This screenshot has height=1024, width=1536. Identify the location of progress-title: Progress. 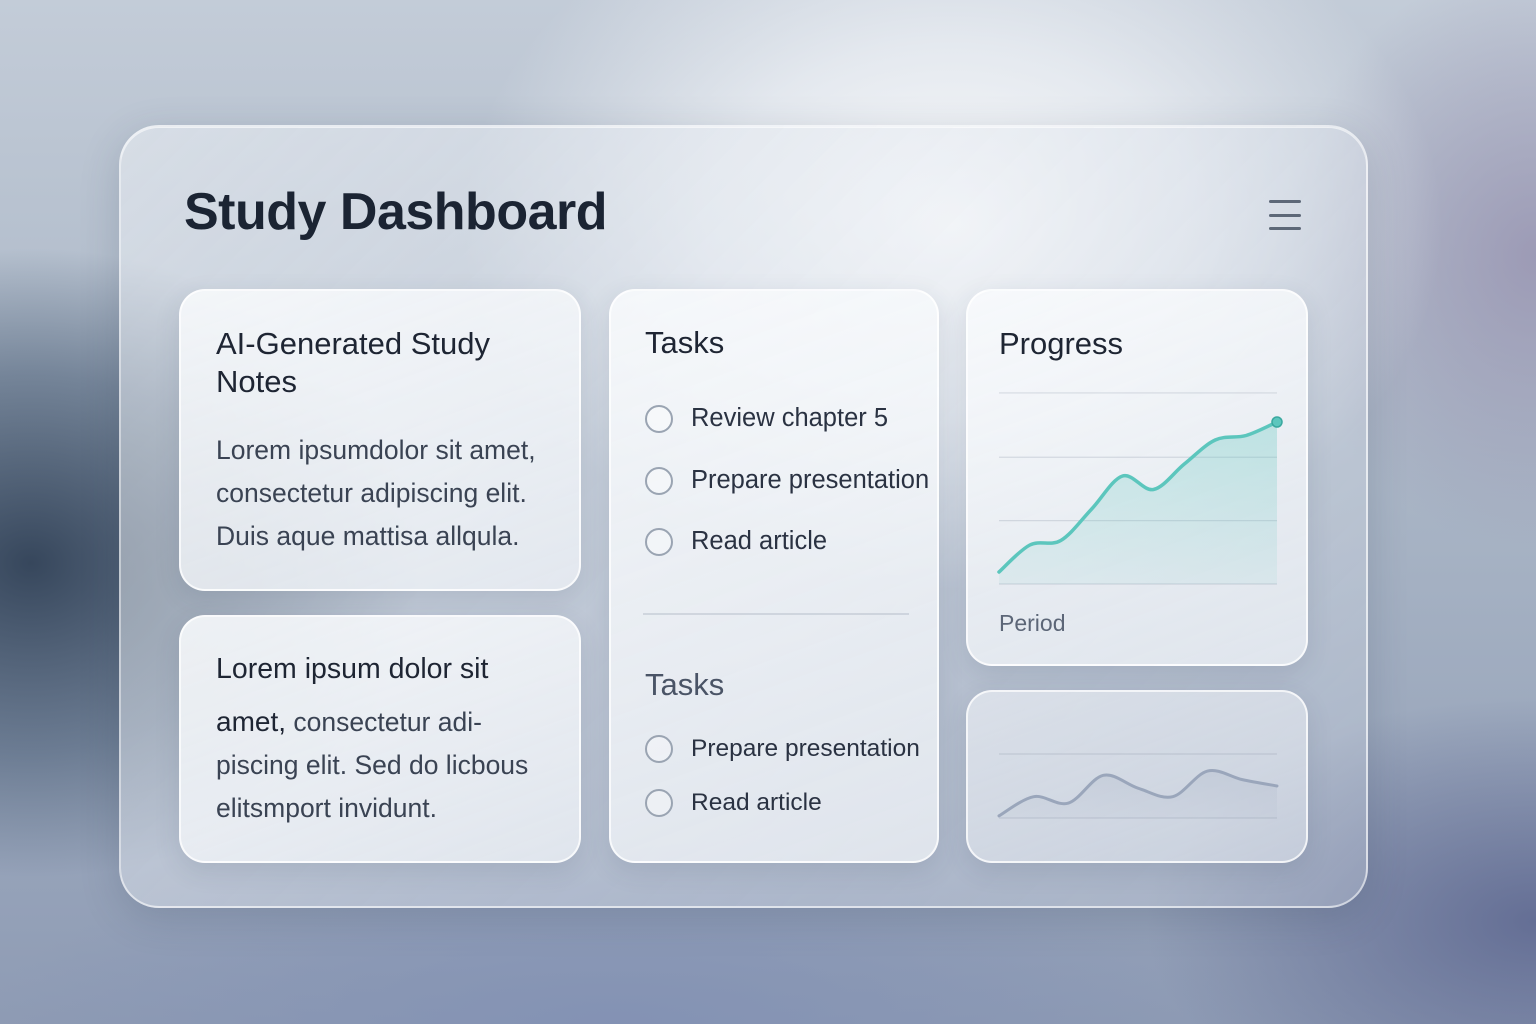
(1061, 343).